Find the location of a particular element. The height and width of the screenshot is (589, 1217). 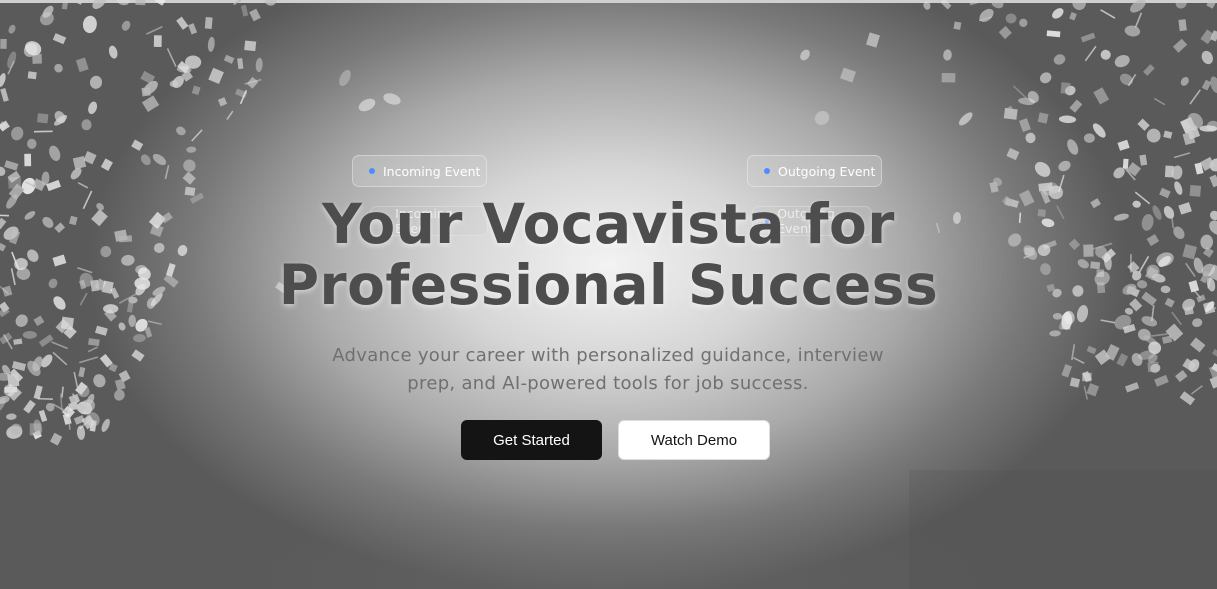

background-floor-glow is located at coordinates (610, 529).